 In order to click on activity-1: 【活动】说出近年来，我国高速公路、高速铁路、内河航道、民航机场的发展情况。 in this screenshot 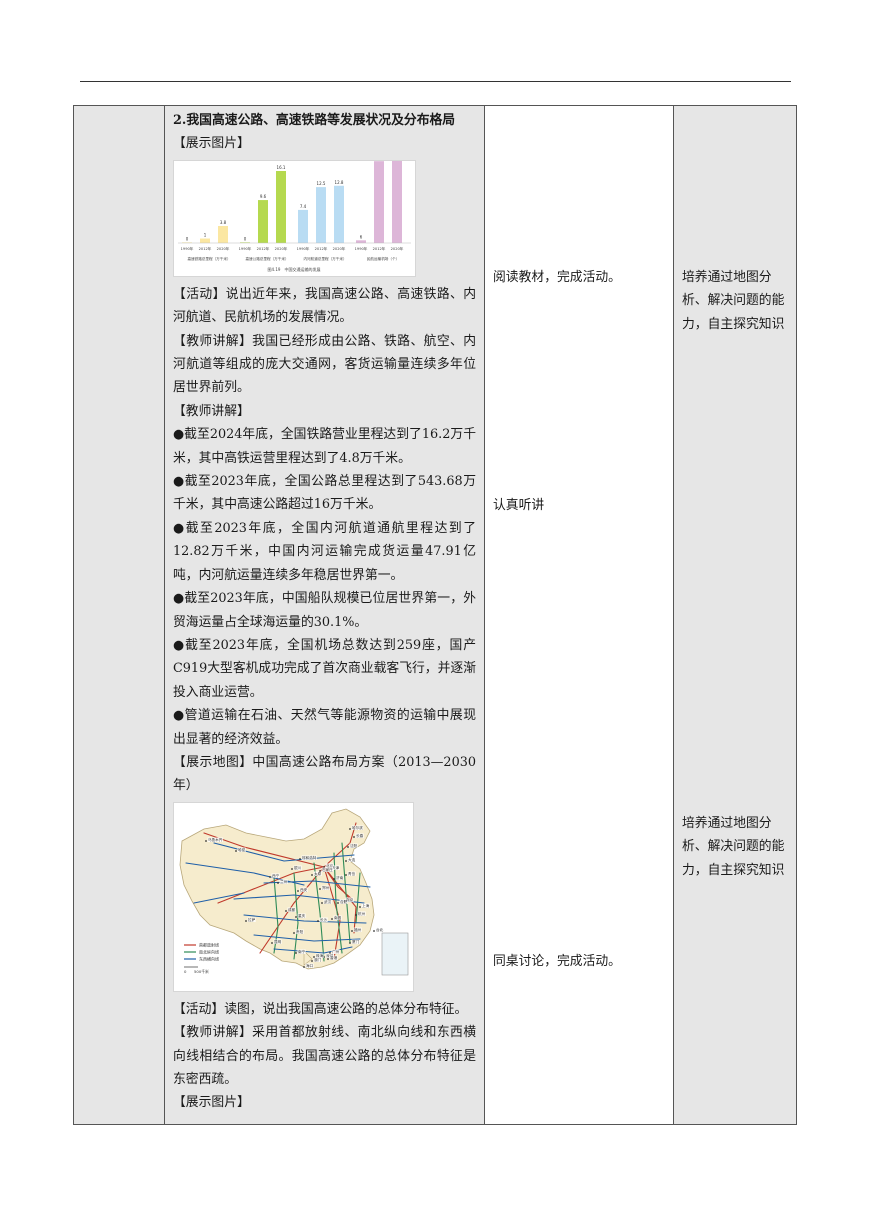, I will do `click(324, 306)`.